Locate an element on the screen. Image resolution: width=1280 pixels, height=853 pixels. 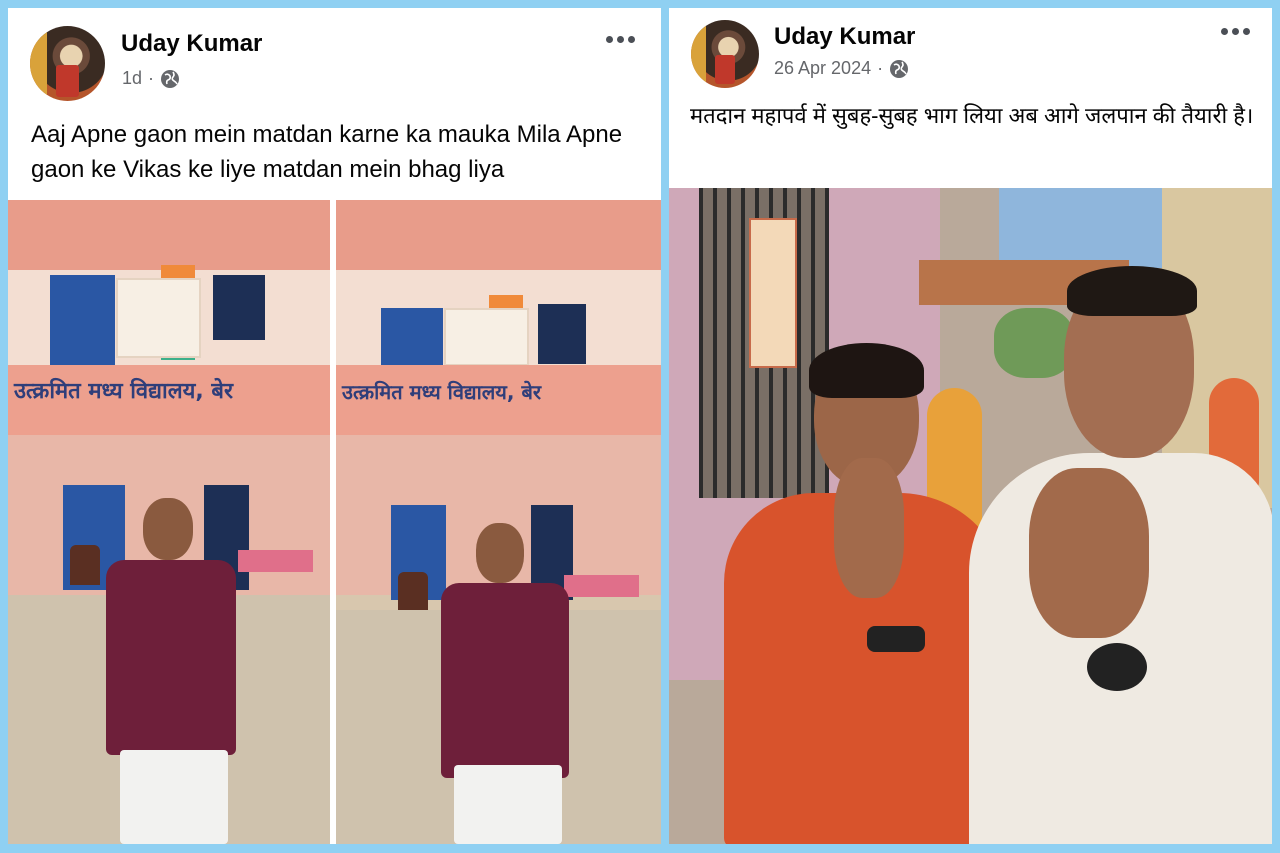
post-timestamp: 26 Apr 2024 is located at coordinates (822, 68).